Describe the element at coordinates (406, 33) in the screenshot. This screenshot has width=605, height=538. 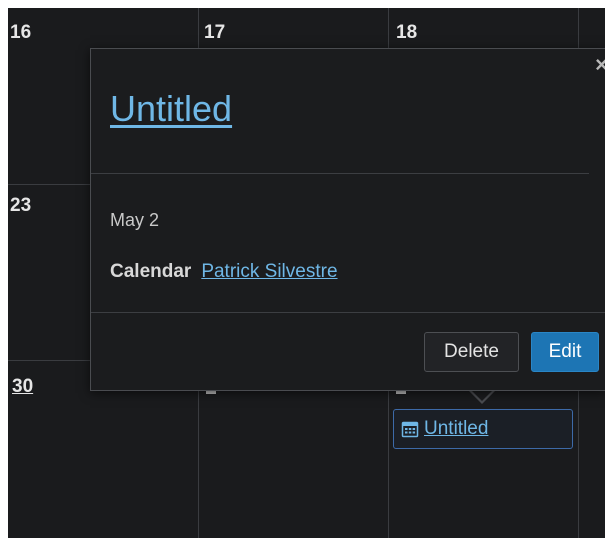
I see `day-number-18: 18` at that location.